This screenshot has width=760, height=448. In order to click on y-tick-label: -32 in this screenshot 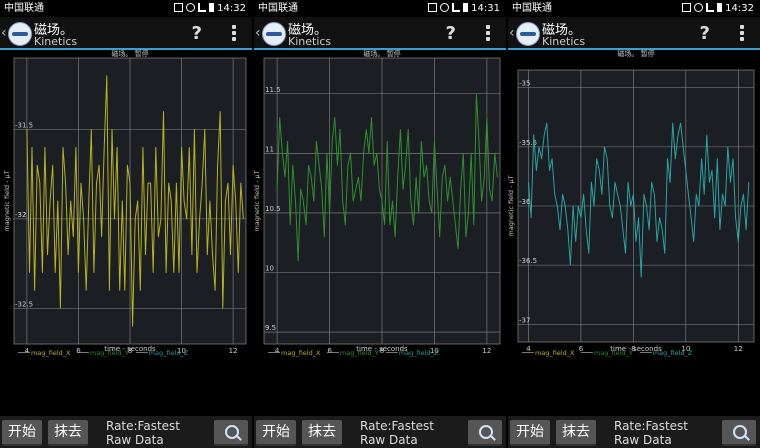, I will do `click(20, 215)`.